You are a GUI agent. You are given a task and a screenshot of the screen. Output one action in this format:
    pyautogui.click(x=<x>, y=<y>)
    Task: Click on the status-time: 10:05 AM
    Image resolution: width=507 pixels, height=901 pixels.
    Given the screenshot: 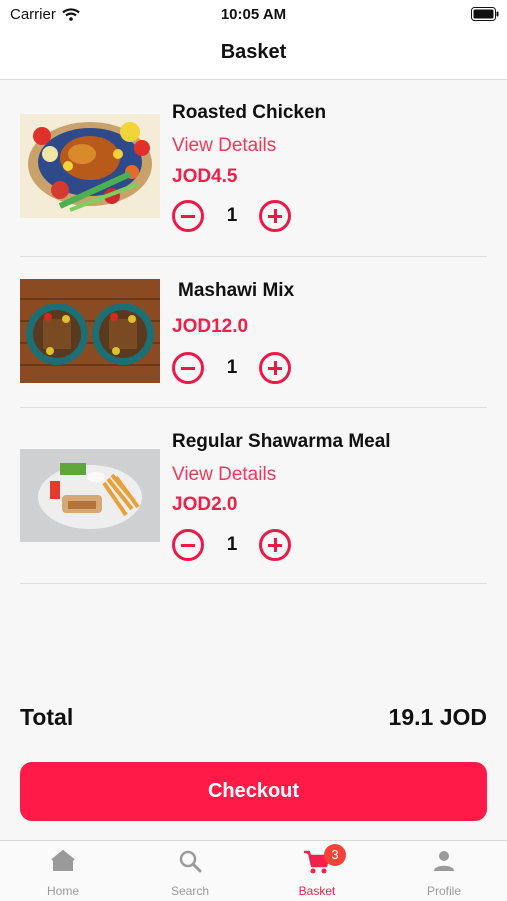 What is the action you would take?
    pyautogui.click(x=253, y=14)
    